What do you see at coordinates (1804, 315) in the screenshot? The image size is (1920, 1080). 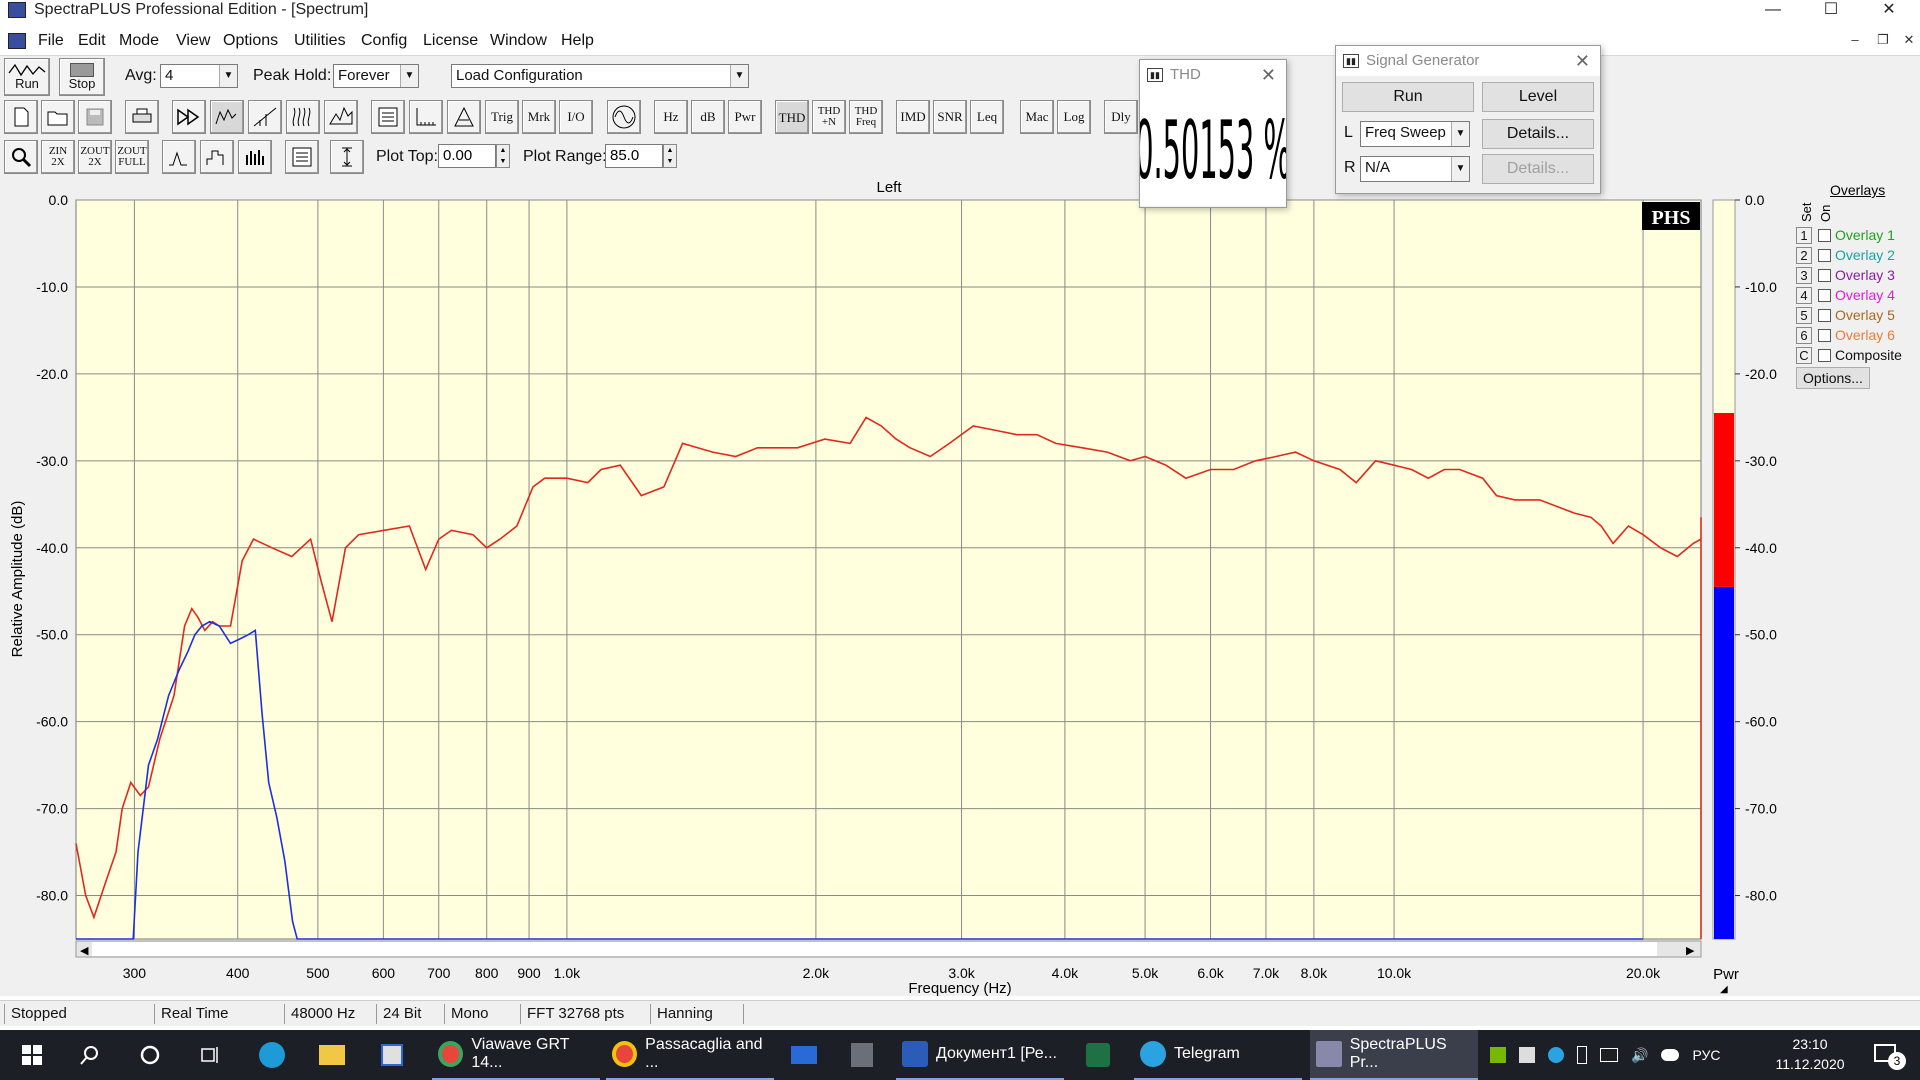 I see `overlay-set-button: 5` at bounding box center [1804, 315].